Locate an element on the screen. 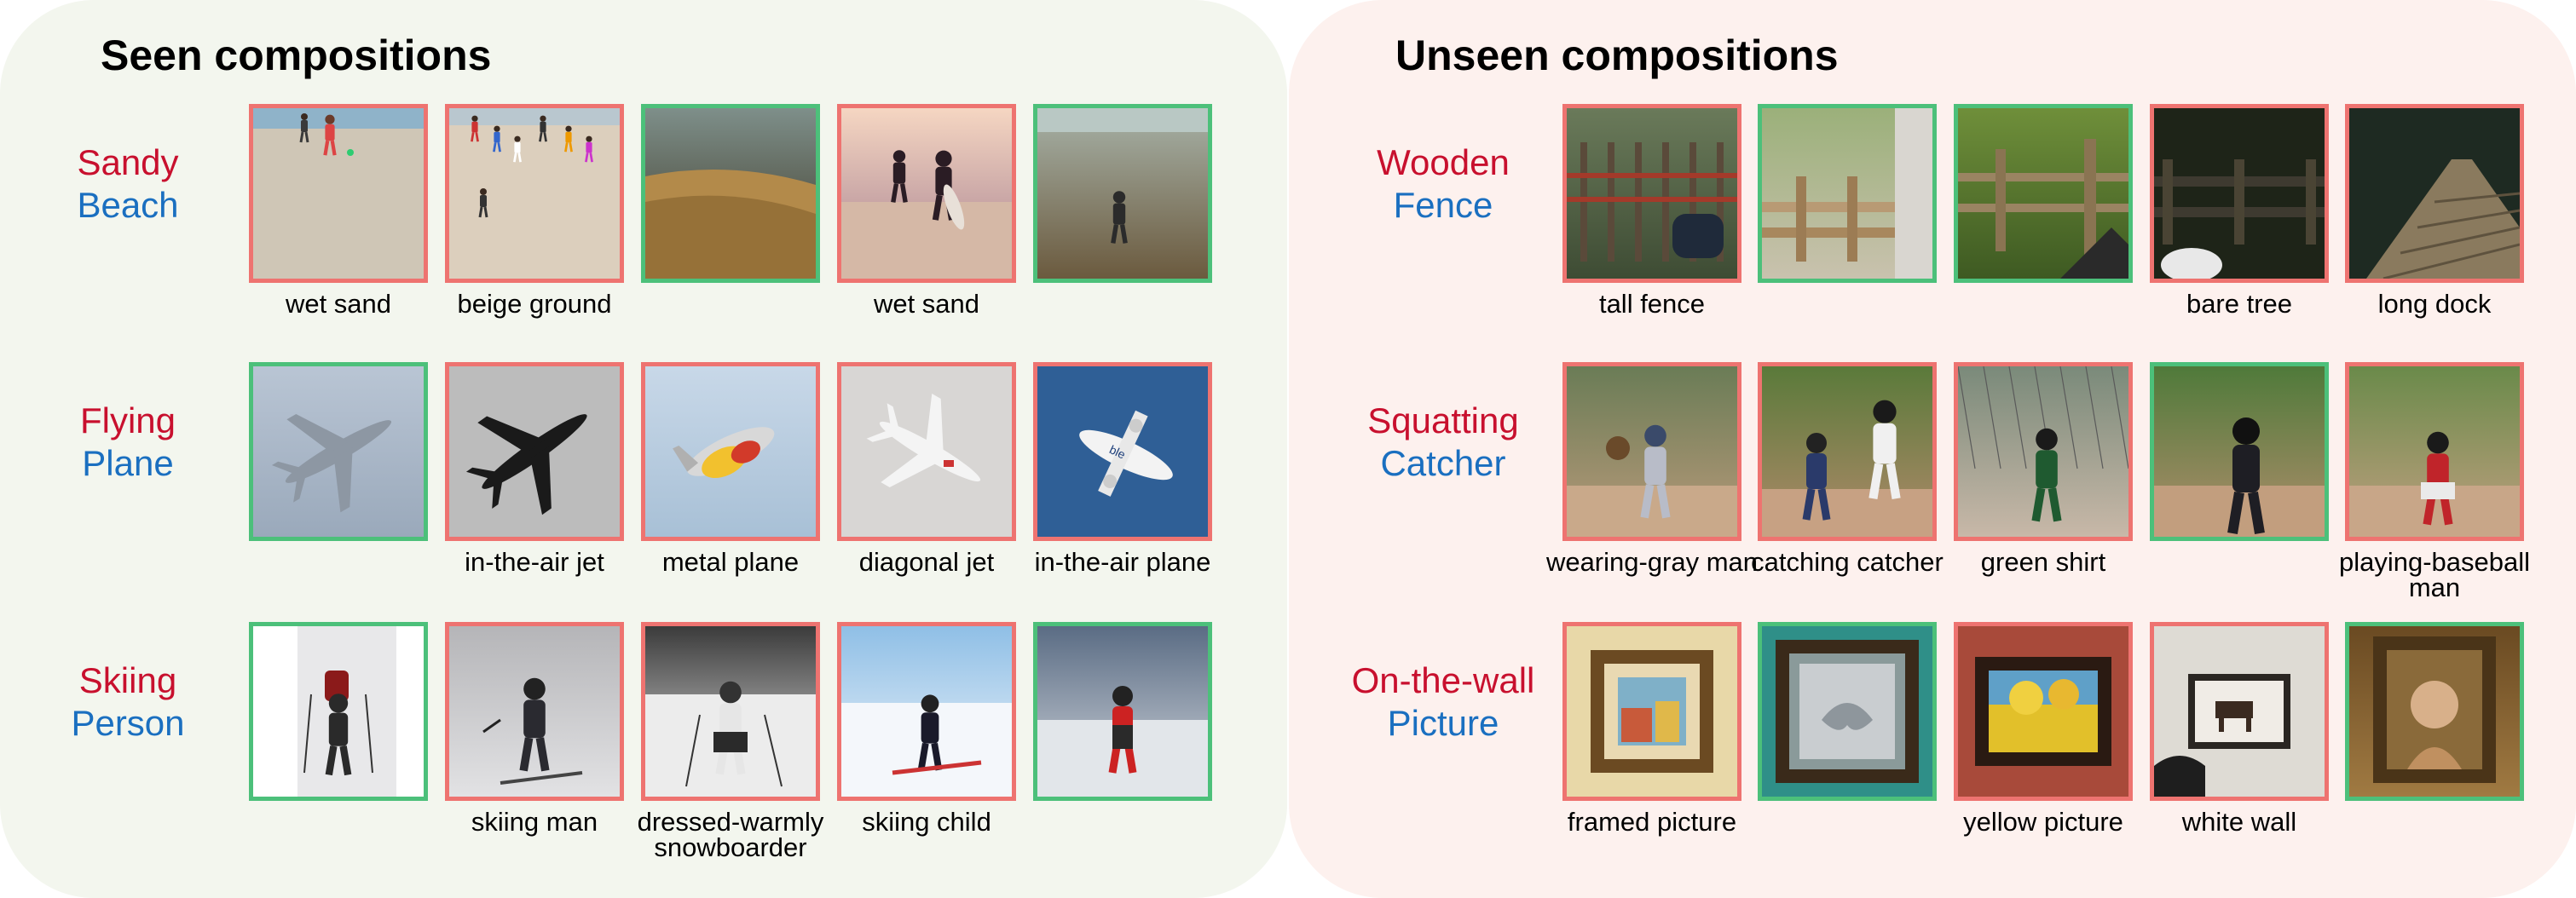 Image resolution: width=2576 pixels, height=898 pixels. image-caption: beige ground is located at coordinates (534, 304).